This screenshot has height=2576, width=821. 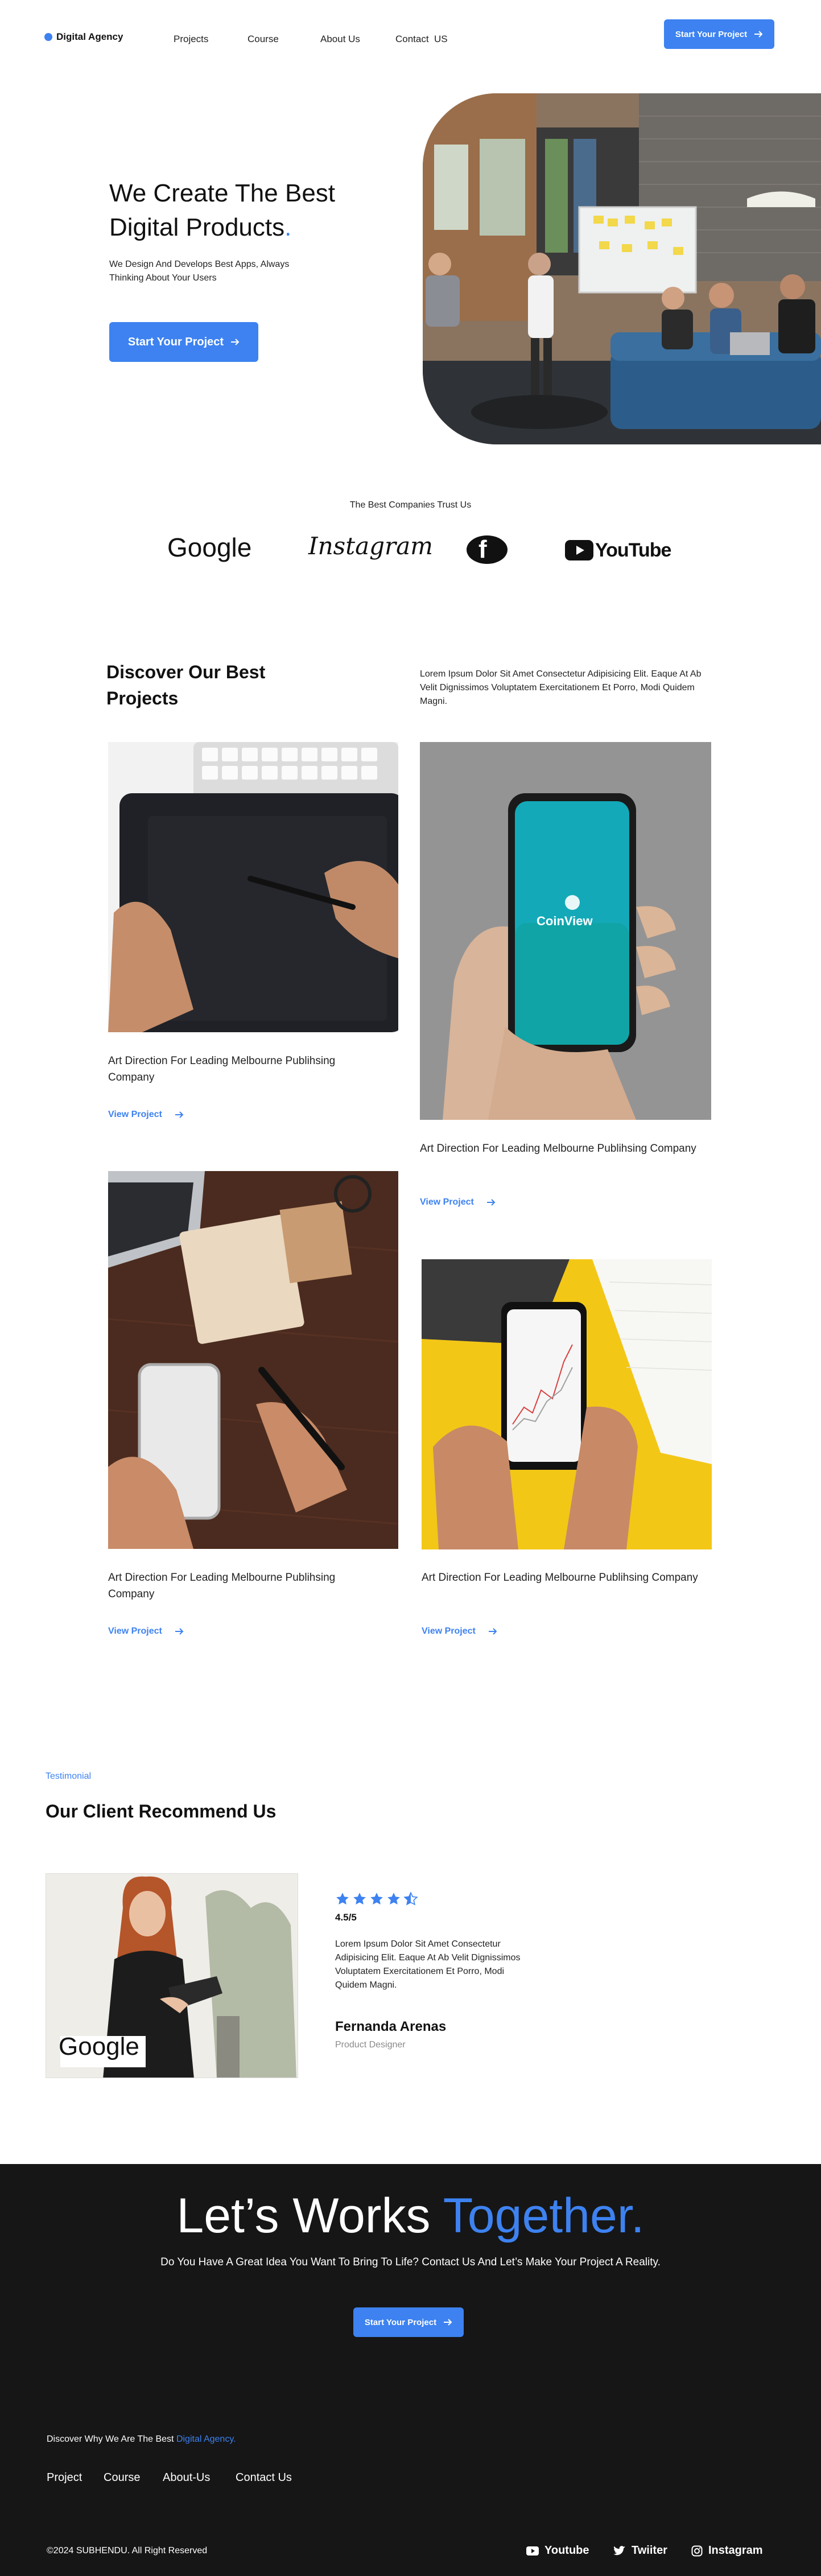 I want to click on notebook-phone-illustration, so click(x=253, y=1360).